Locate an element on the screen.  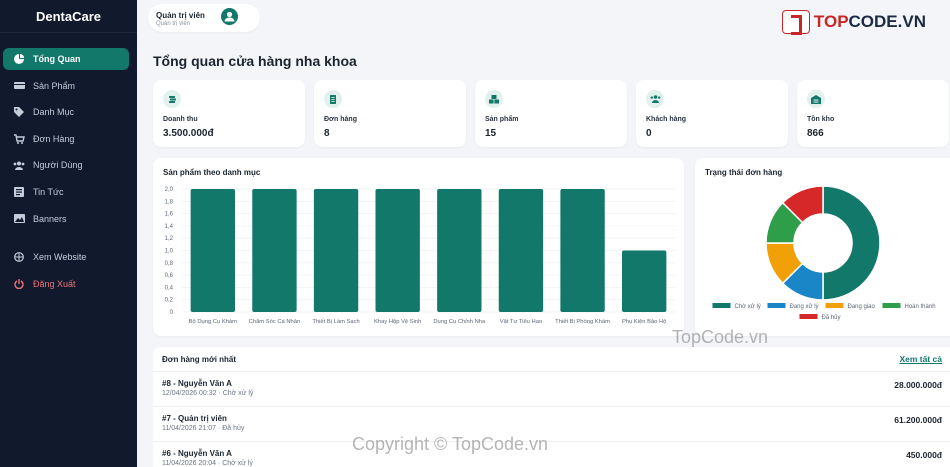
money-icon is located at coordinates (172, 99).